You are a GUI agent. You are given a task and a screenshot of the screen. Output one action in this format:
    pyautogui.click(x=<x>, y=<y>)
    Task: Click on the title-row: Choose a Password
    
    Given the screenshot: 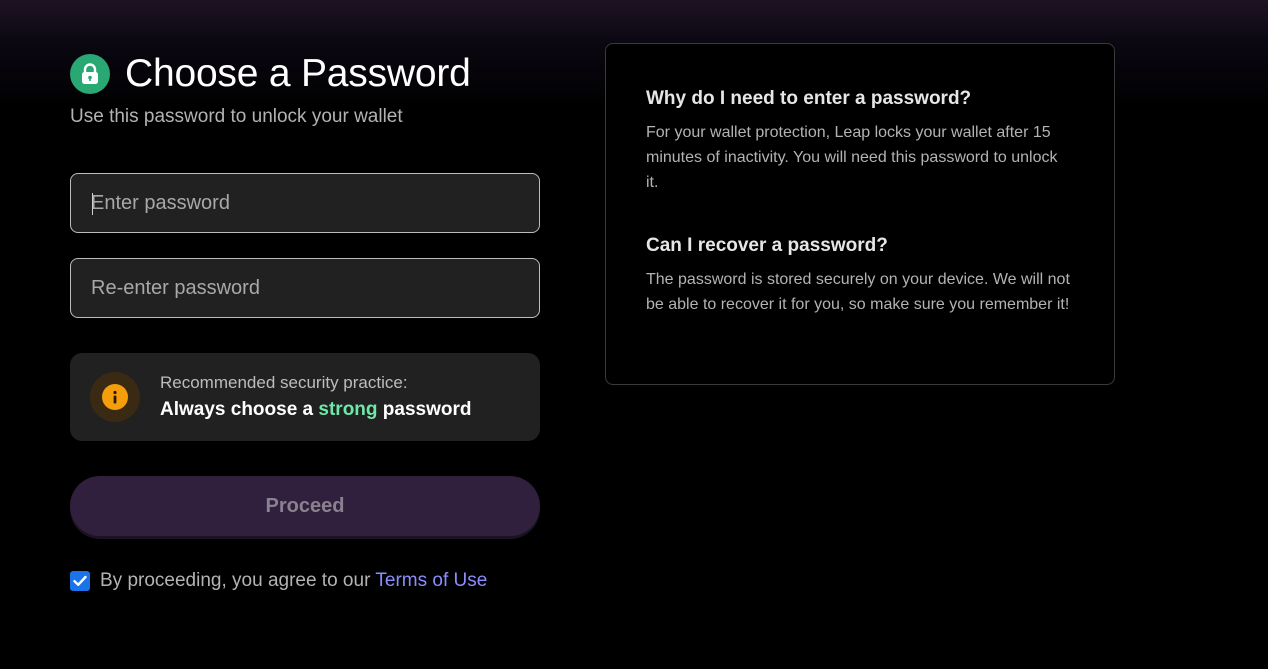 What is the action you would take?
    pyautogui.click(x=305, y=74)
    